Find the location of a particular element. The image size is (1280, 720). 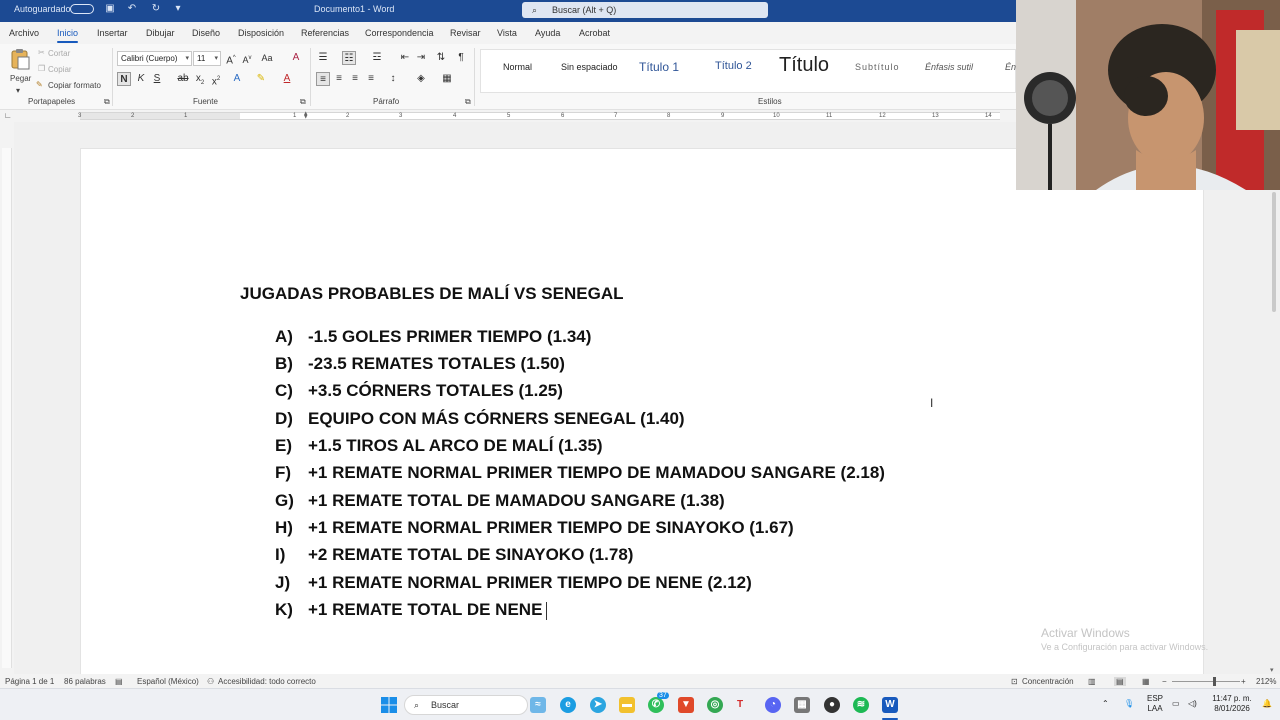

text-effects-icon: A is located at coordinates (237, 79).